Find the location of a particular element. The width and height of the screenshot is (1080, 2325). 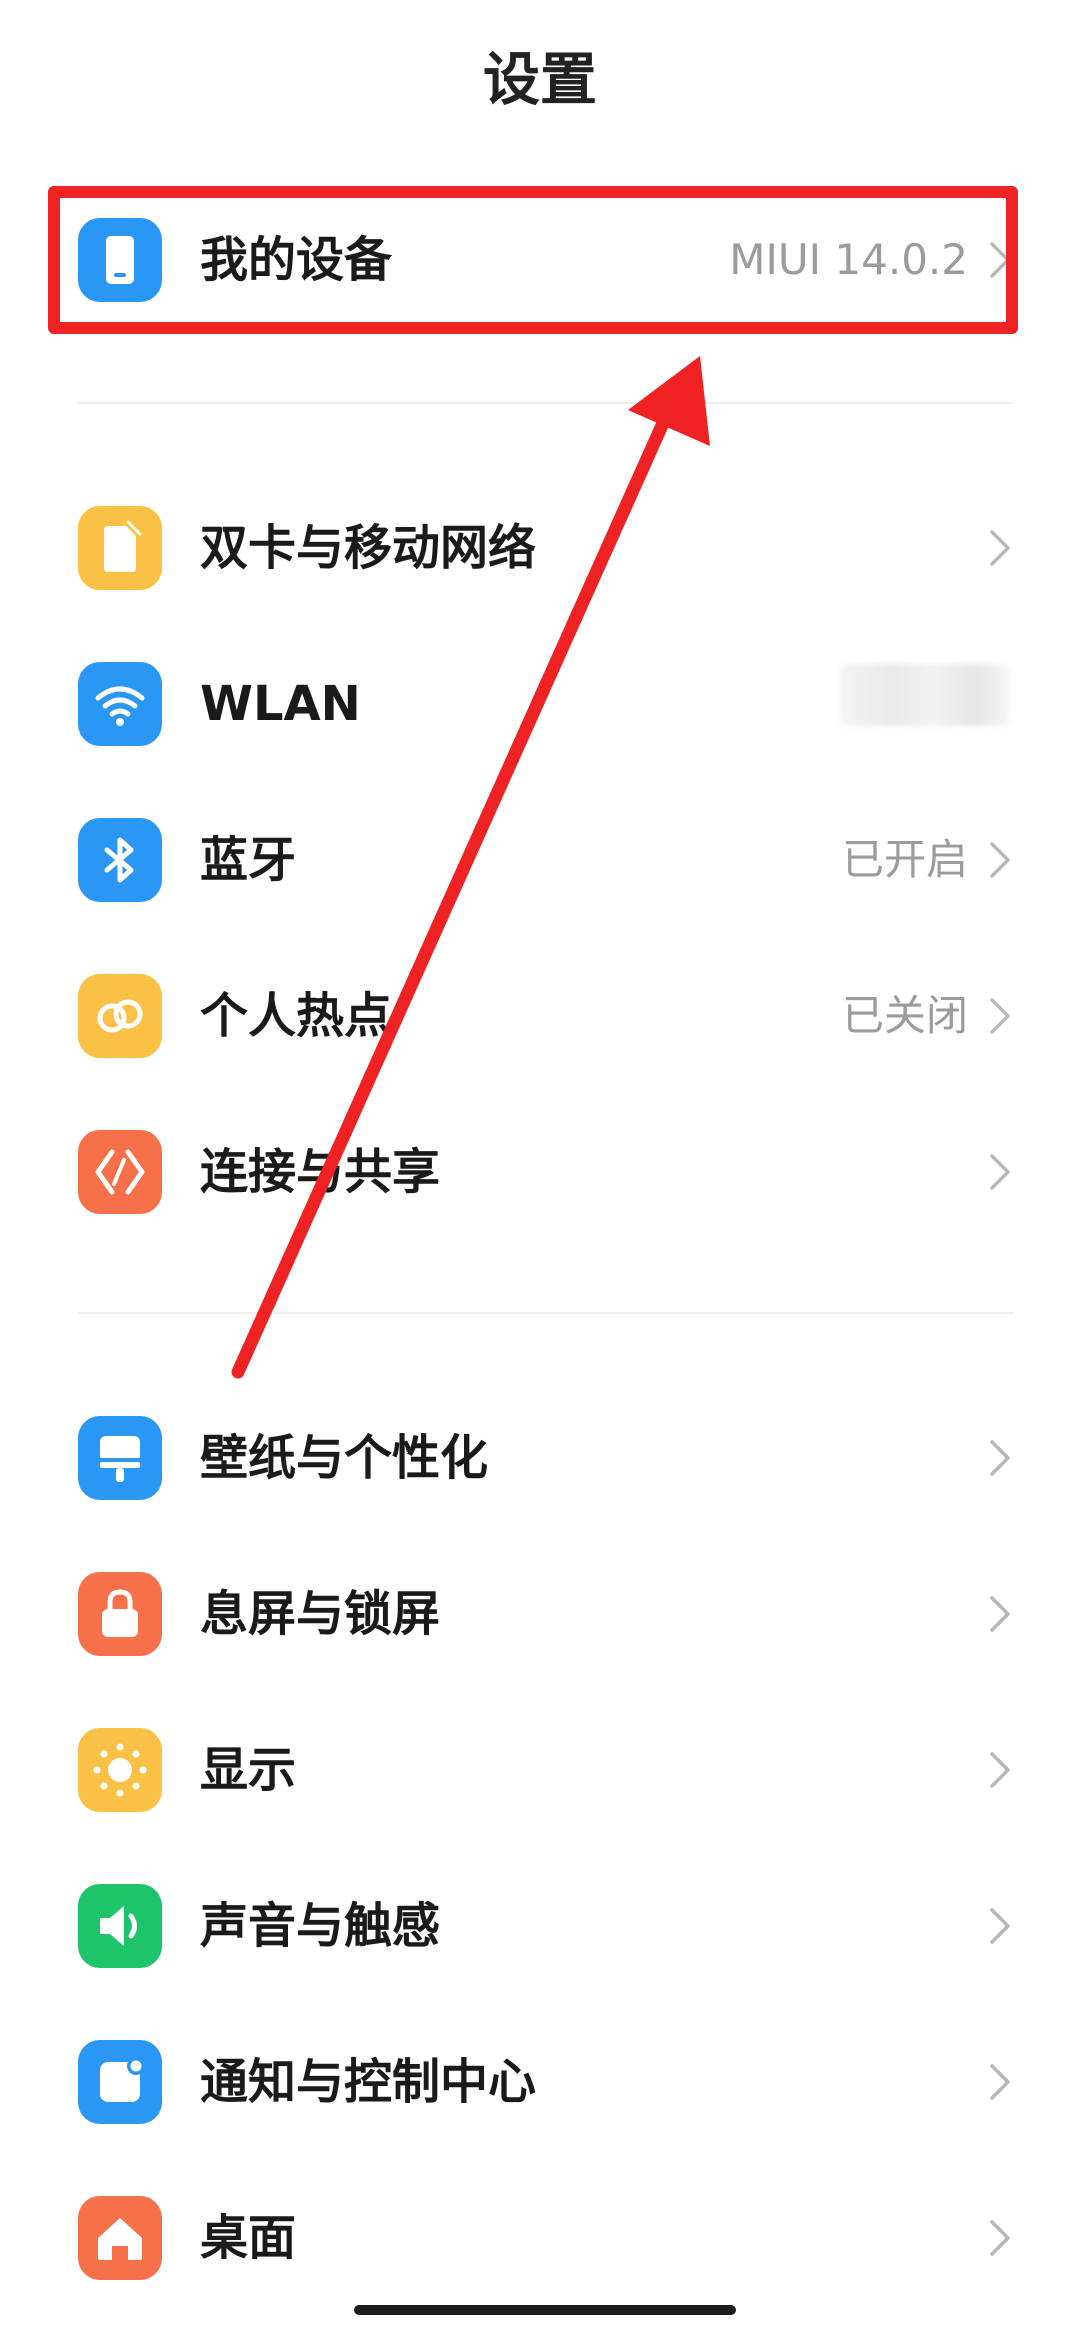

row-label: 蓝牙 is located at coordinates (248, 860).